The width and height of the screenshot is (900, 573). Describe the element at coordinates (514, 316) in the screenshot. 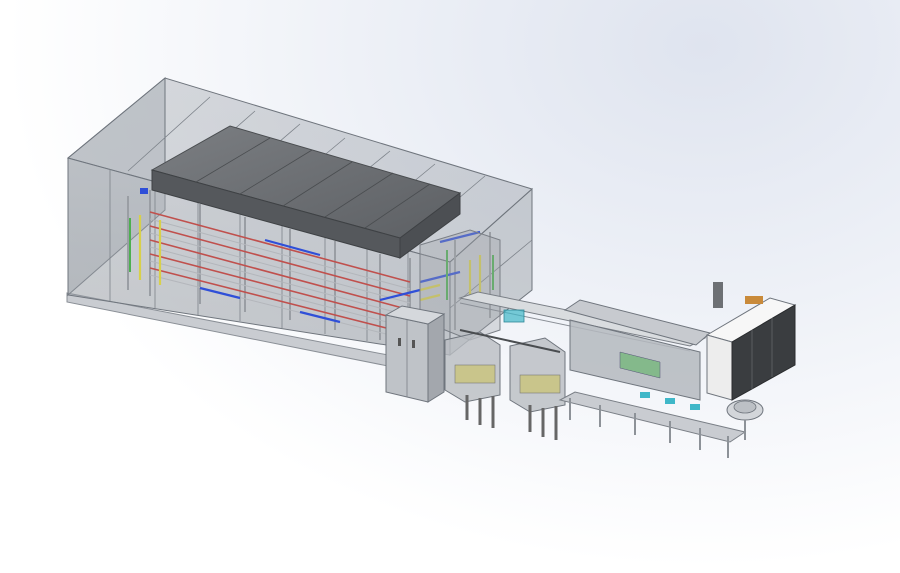

I see `transfer-guard-cyan` at that location.